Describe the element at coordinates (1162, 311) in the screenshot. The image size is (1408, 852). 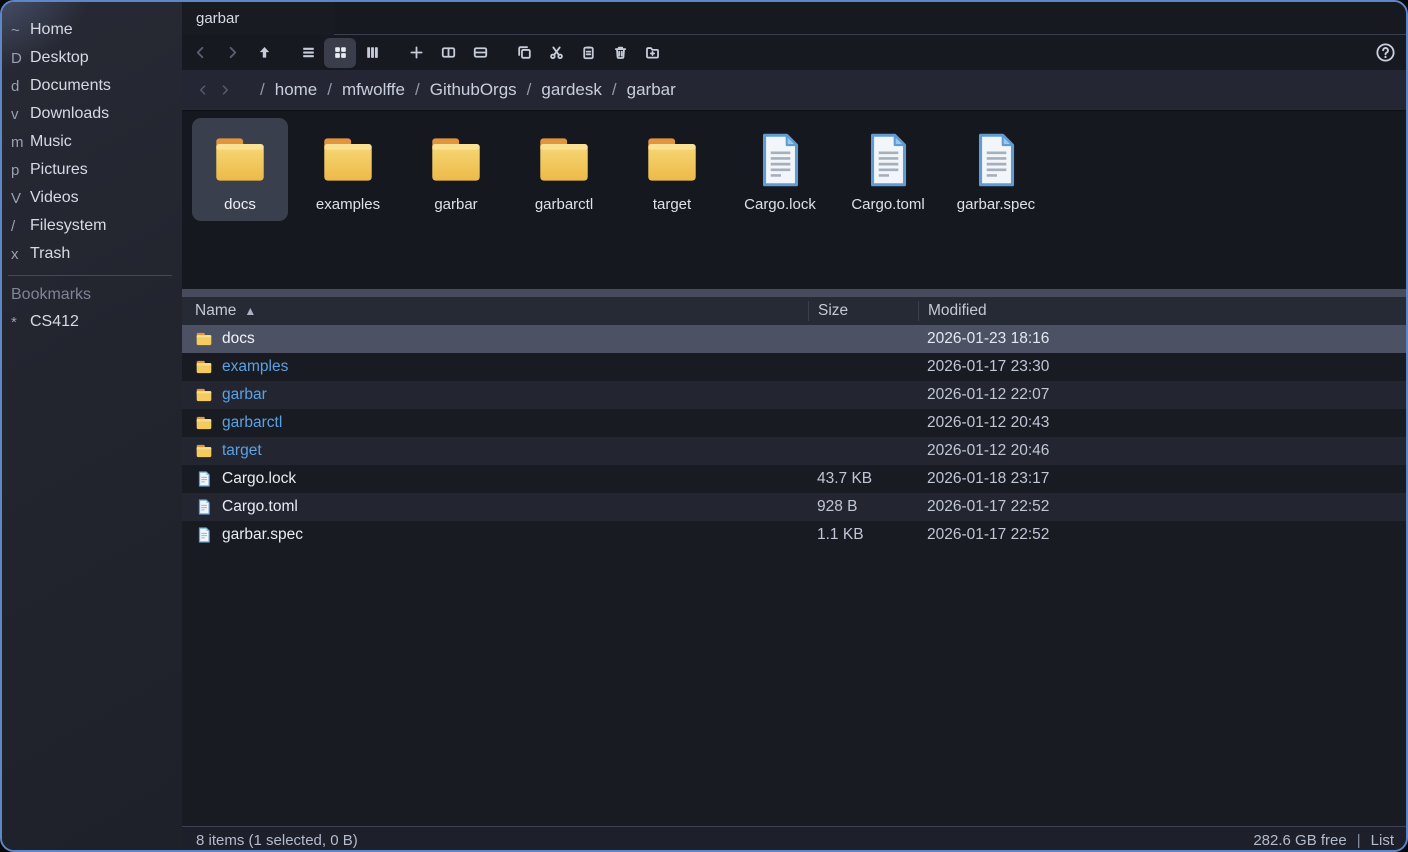
I see `column-header-modified: Modified` at that location.